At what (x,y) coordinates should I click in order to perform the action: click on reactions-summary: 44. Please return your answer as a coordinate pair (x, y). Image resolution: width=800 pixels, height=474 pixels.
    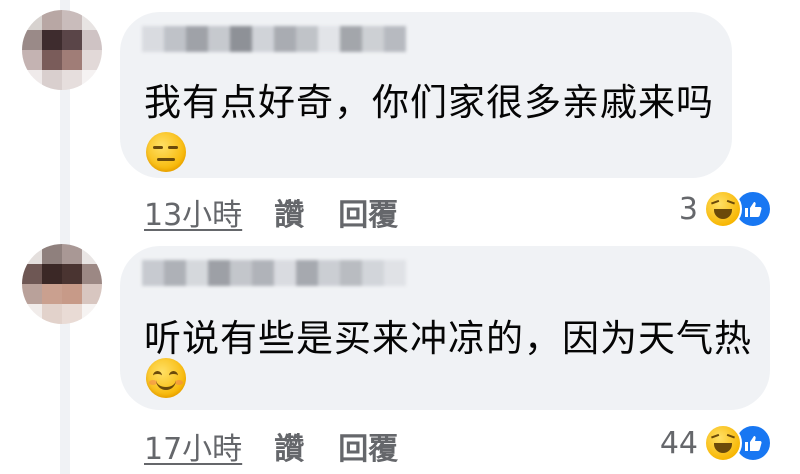
    Looking at the image, I should click on (716, 443).